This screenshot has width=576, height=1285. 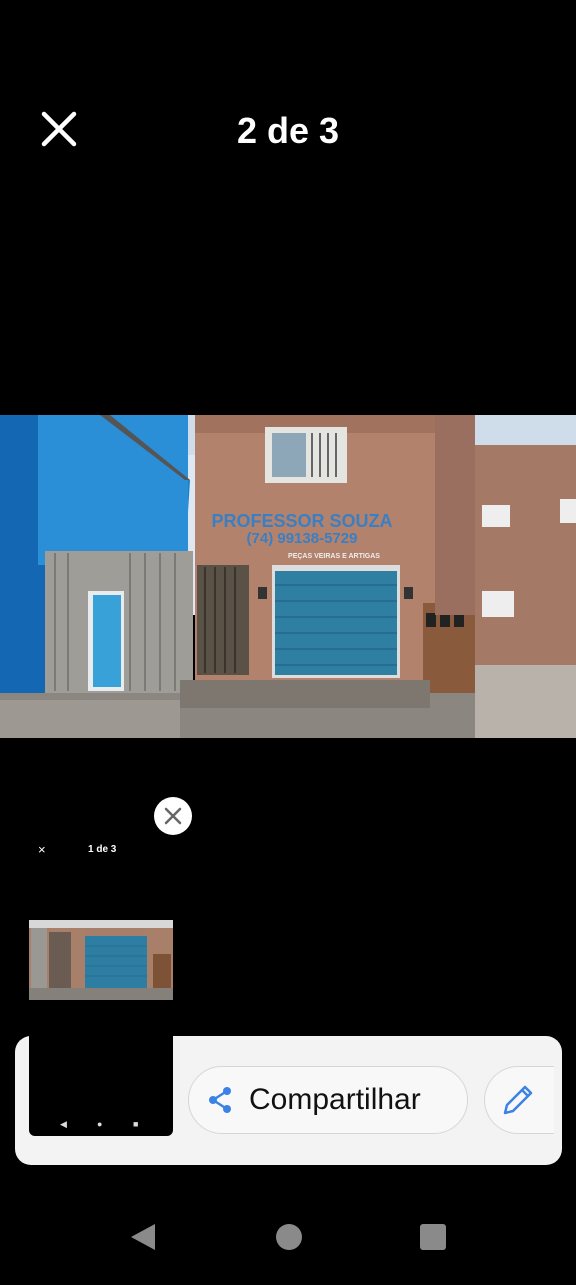 I want to click on mini-back-icon: ◀, so click(x=63, y=1124).